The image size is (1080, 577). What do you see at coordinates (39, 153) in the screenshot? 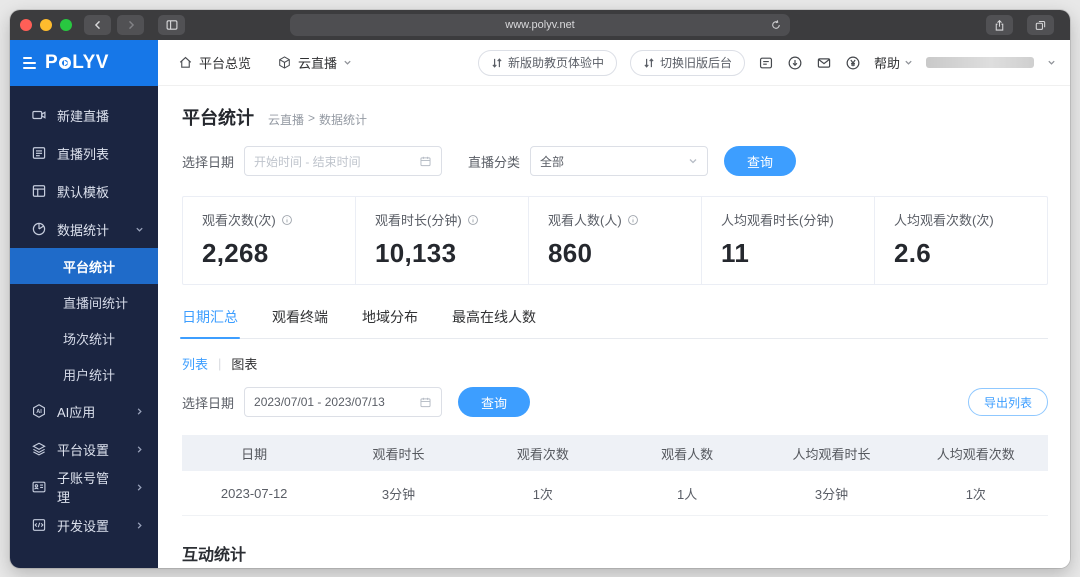
I see `list-icon` at bounding box center [39, 153].